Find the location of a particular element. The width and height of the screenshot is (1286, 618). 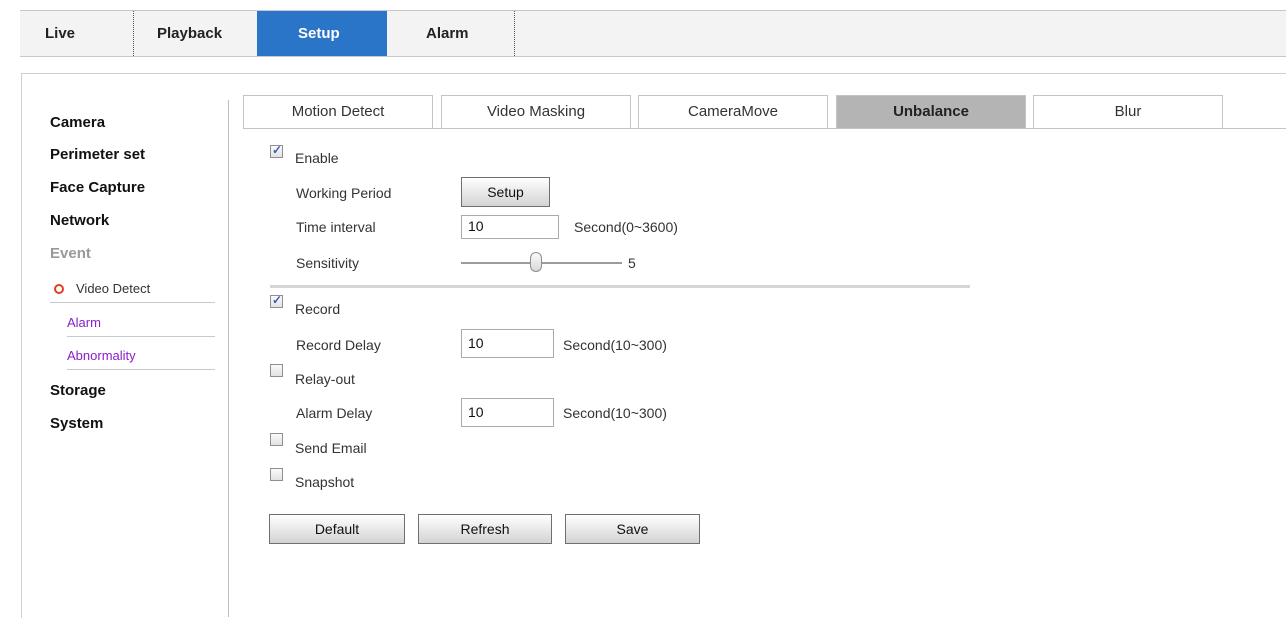

alarm-delay-label: Alarm Delay is located at coordinates (334, 413).